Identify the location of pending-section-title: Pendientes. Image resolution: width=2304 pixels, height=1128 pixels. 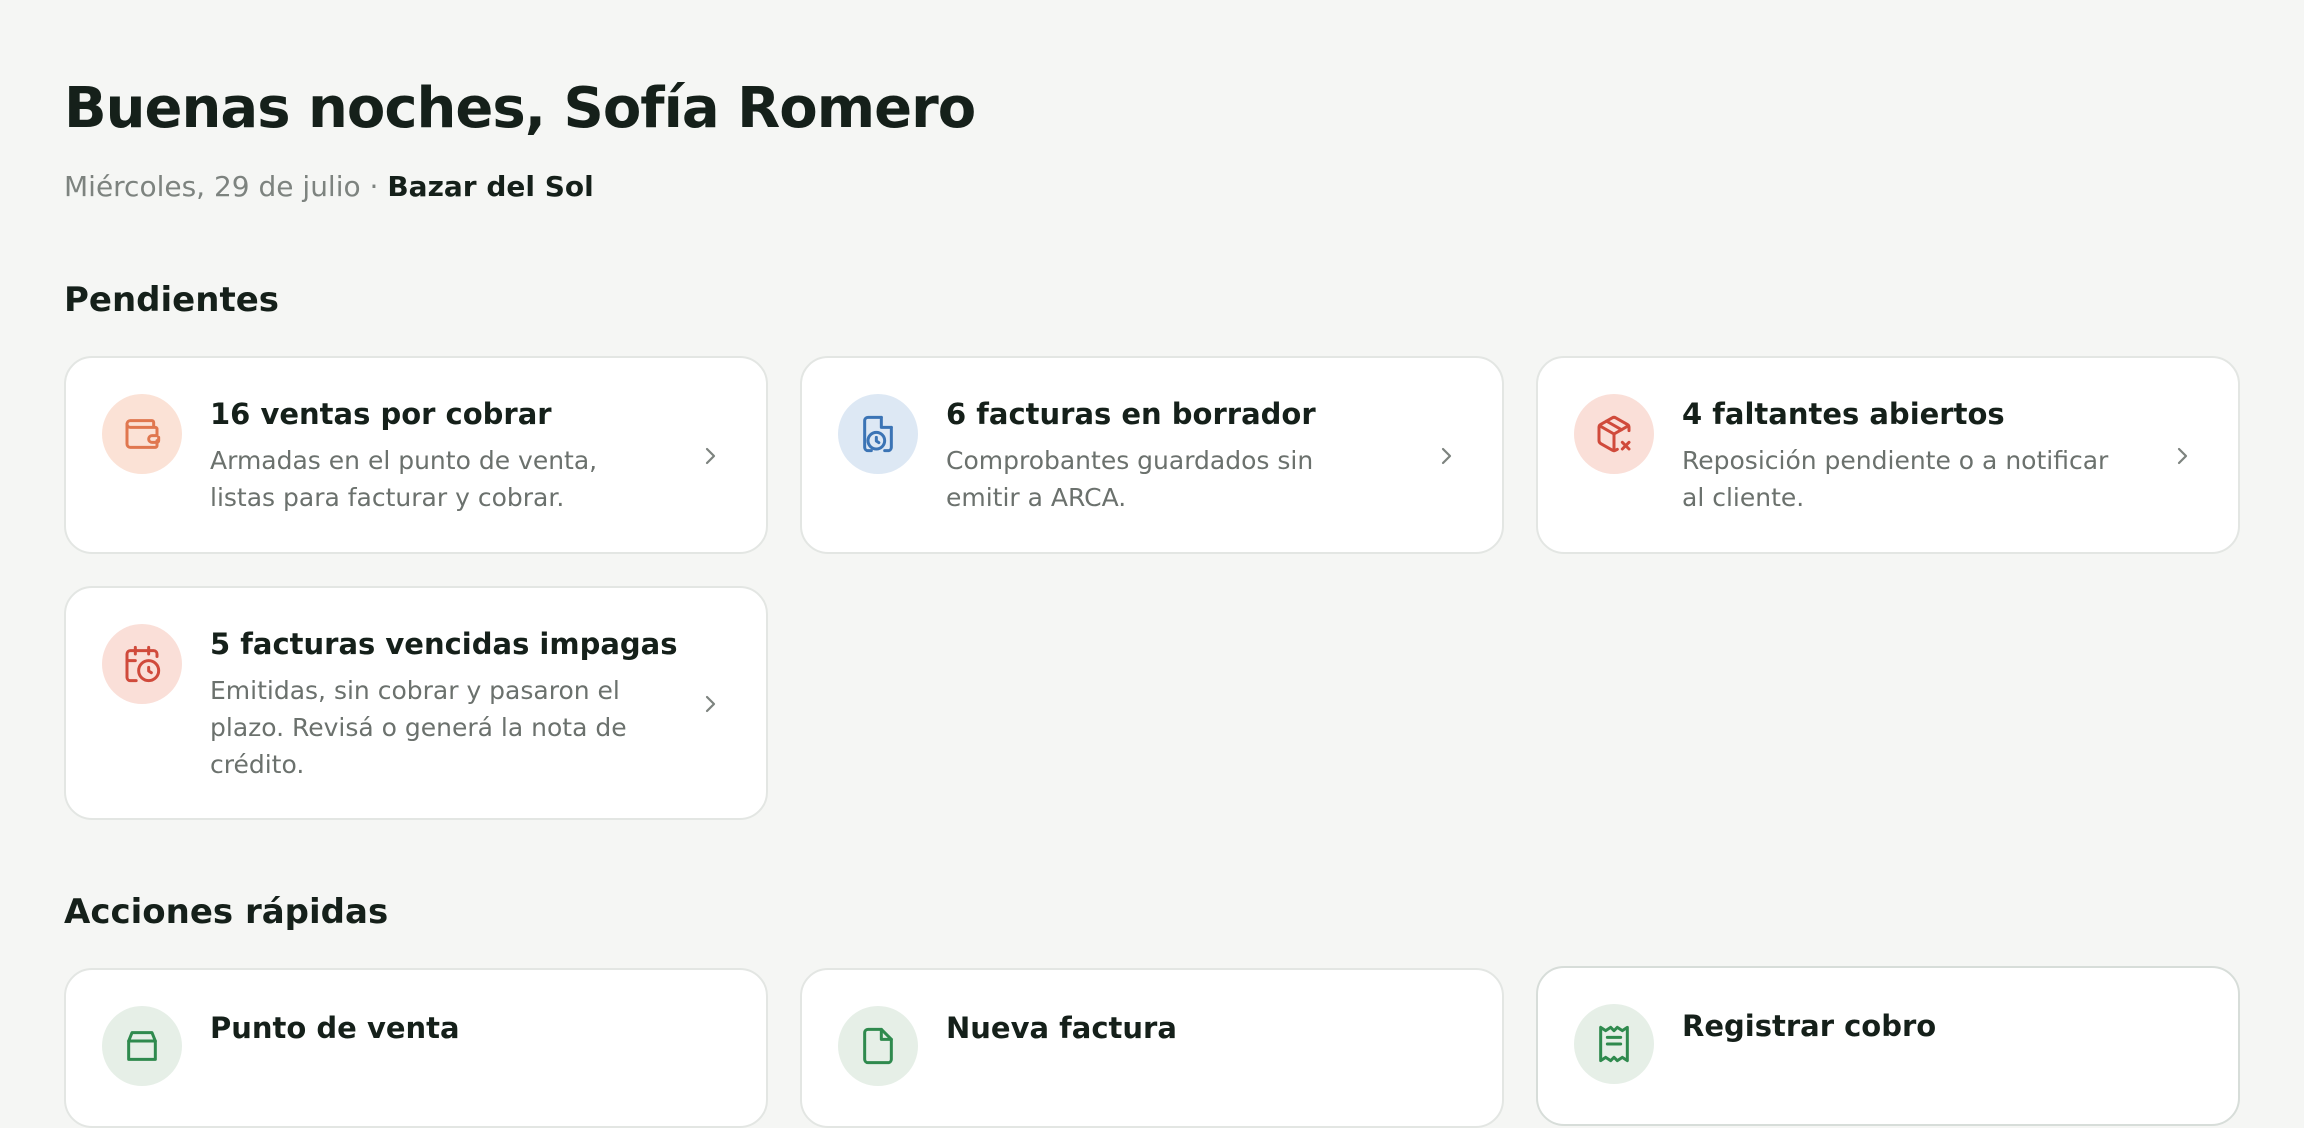
(171, 300).